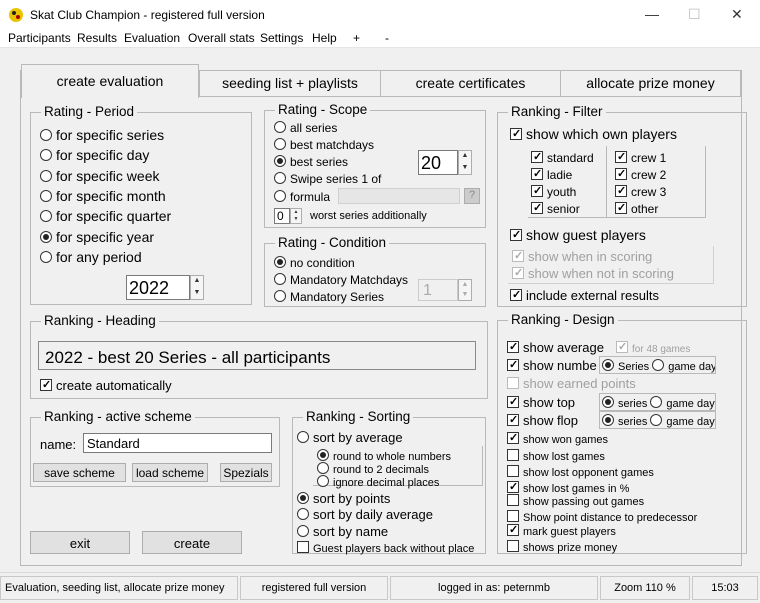 The image size is (760, 603). What do you see at coordinates (110, 81) in the screenshot?
I see `tab-create-evaluation: create evaluation` at bounding box center [110, 81].